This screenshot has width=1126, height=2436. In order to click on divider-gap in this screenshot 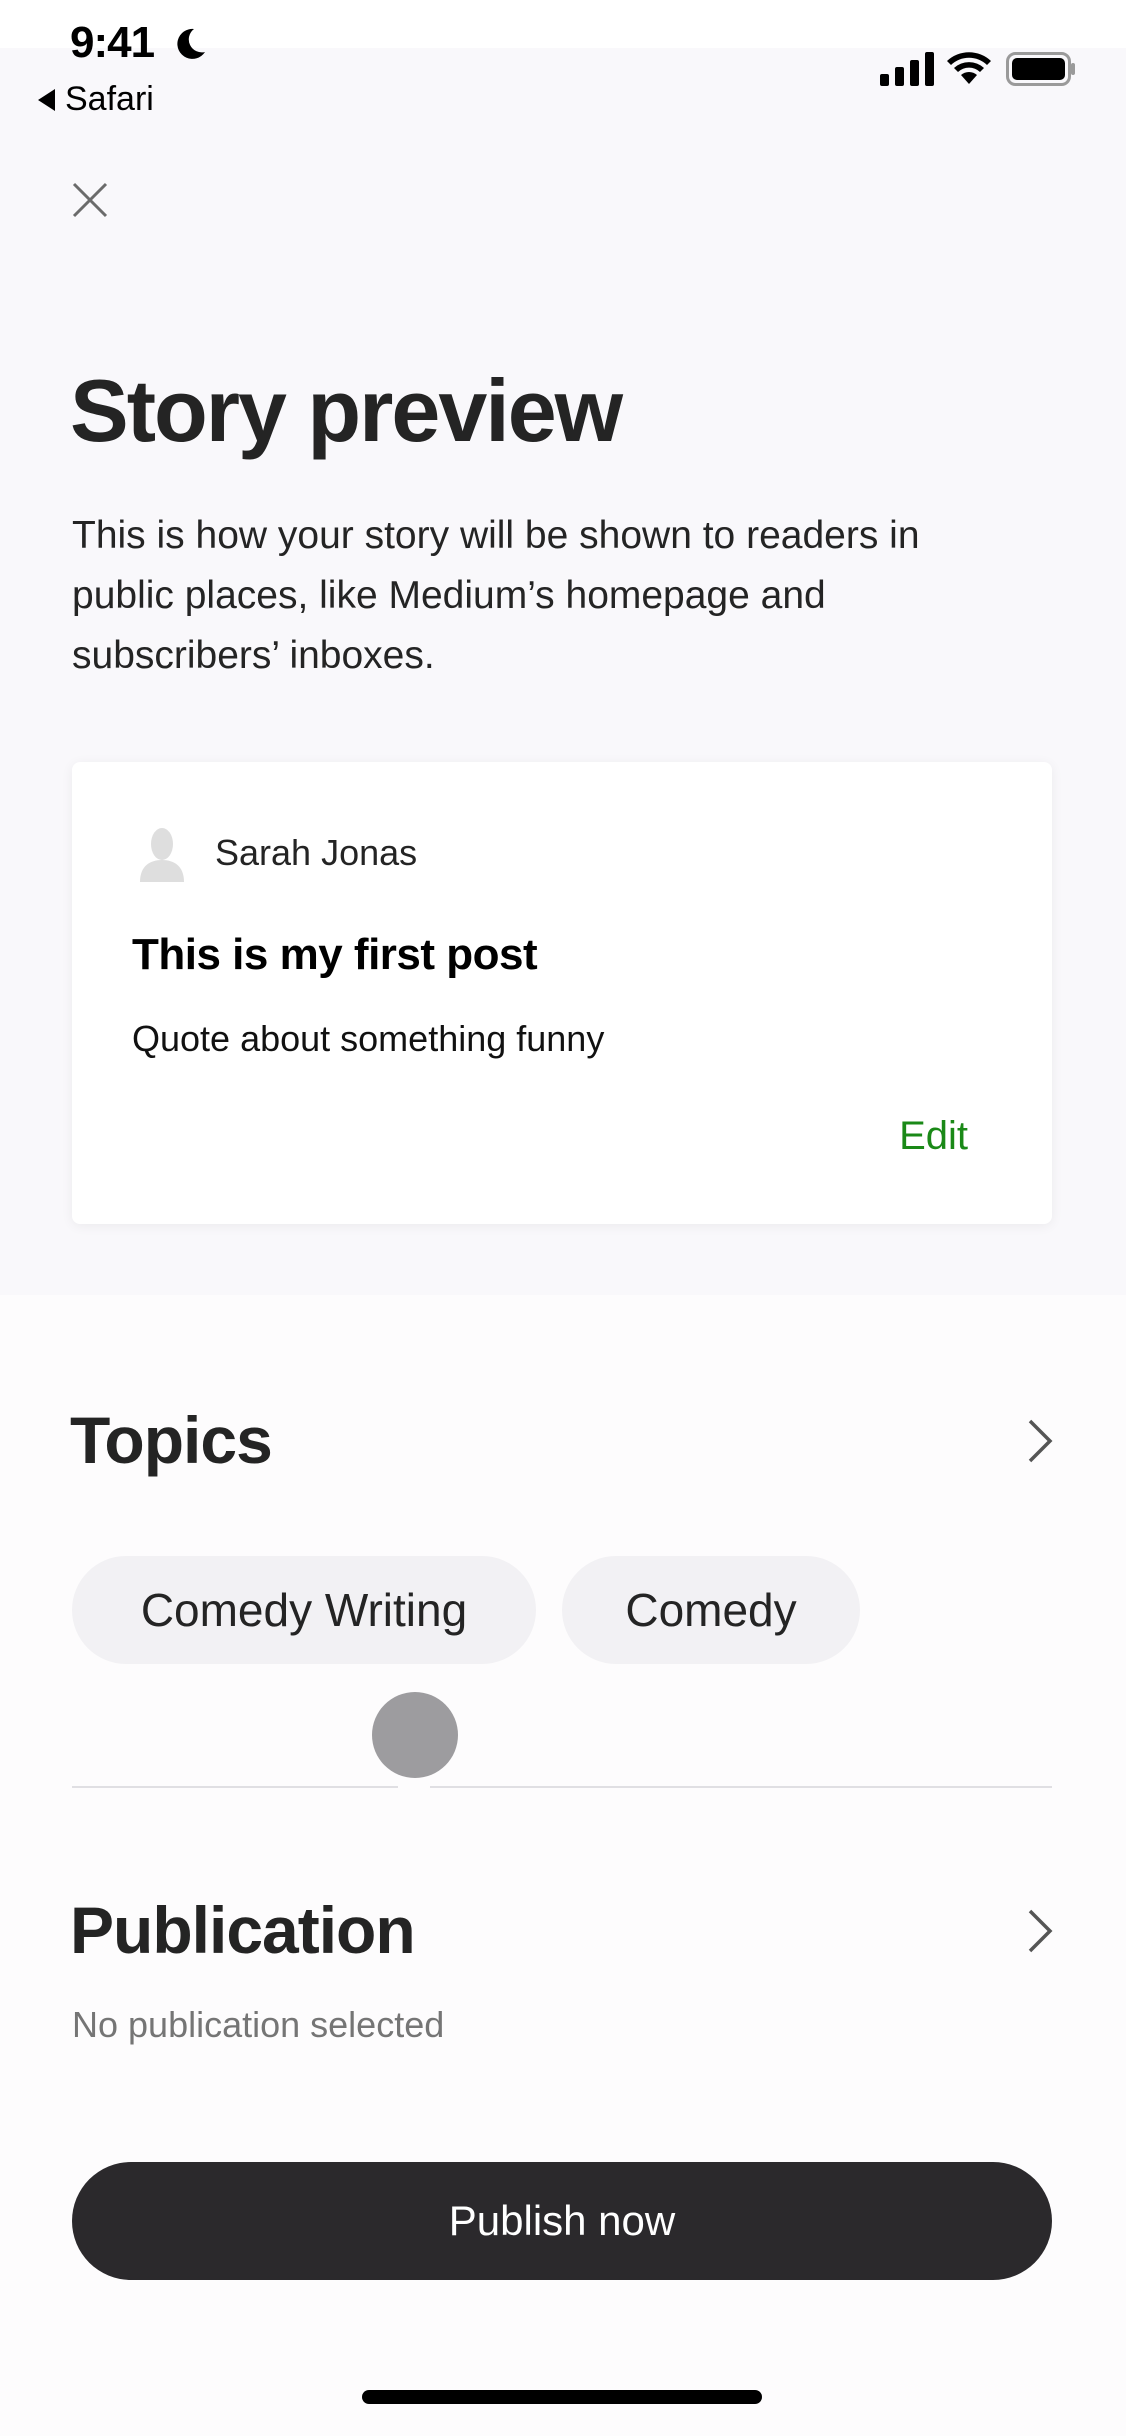, I will do `click(414, 1787)`.